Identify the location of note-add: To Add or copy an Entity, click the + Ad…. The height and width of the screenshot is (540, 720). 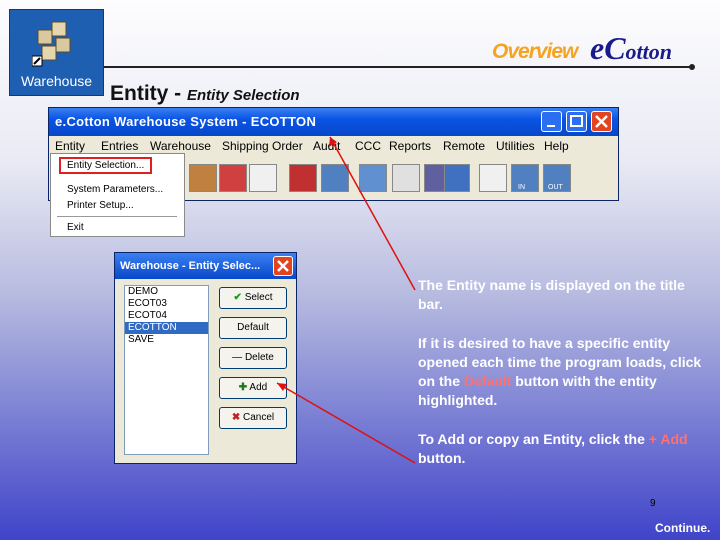
(558, 449).